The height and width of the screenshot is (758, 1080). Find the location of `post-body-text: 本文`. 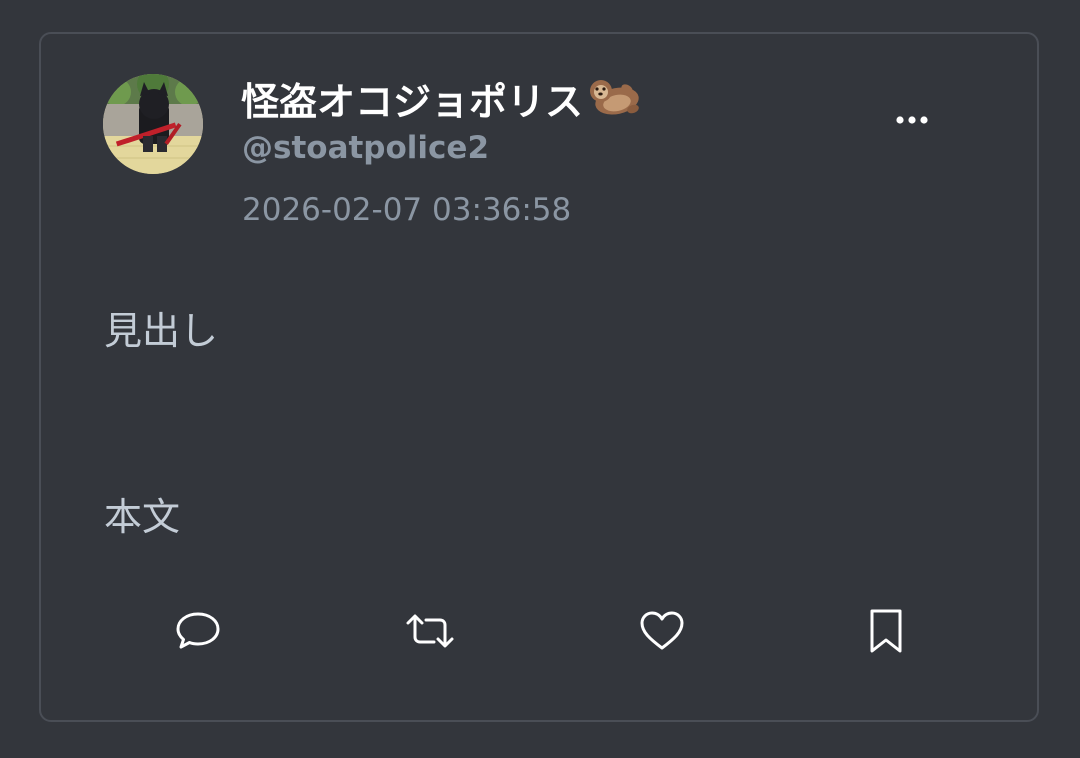

post-body-text: 本文 is located at coordinates (142, 517).